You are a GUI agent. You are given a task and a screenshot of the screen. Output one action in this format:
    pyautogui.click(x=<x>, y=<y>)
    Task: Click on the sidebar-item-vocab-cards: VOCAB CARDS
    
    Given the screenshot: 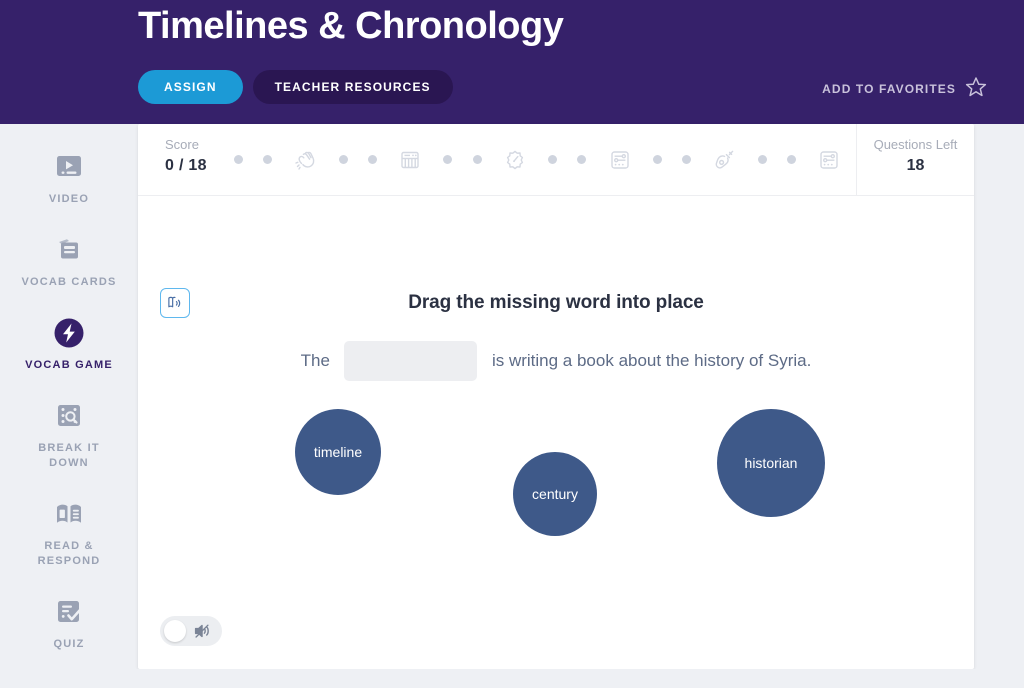 What is the action you would take?
    pyautogui.click(x=69, y=261)
    